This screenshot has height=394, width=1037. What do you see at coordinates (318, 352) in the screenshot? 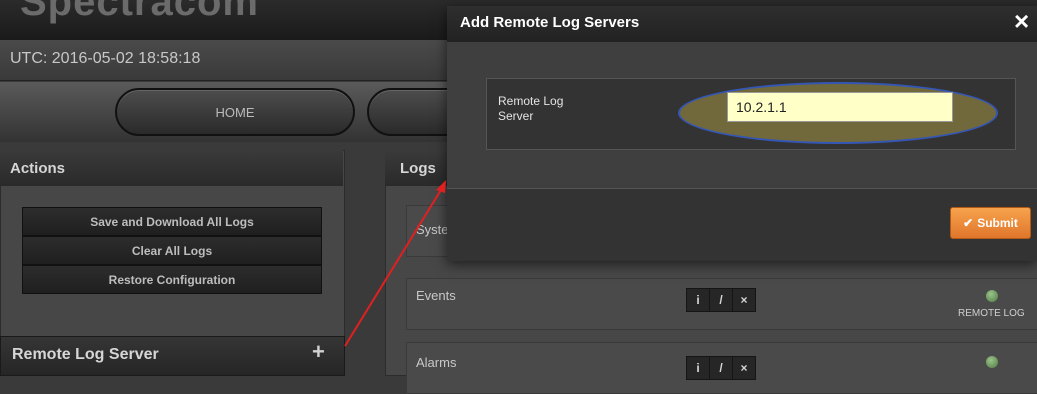
I see `plus-icon: +` at bounding box center [318, 352].